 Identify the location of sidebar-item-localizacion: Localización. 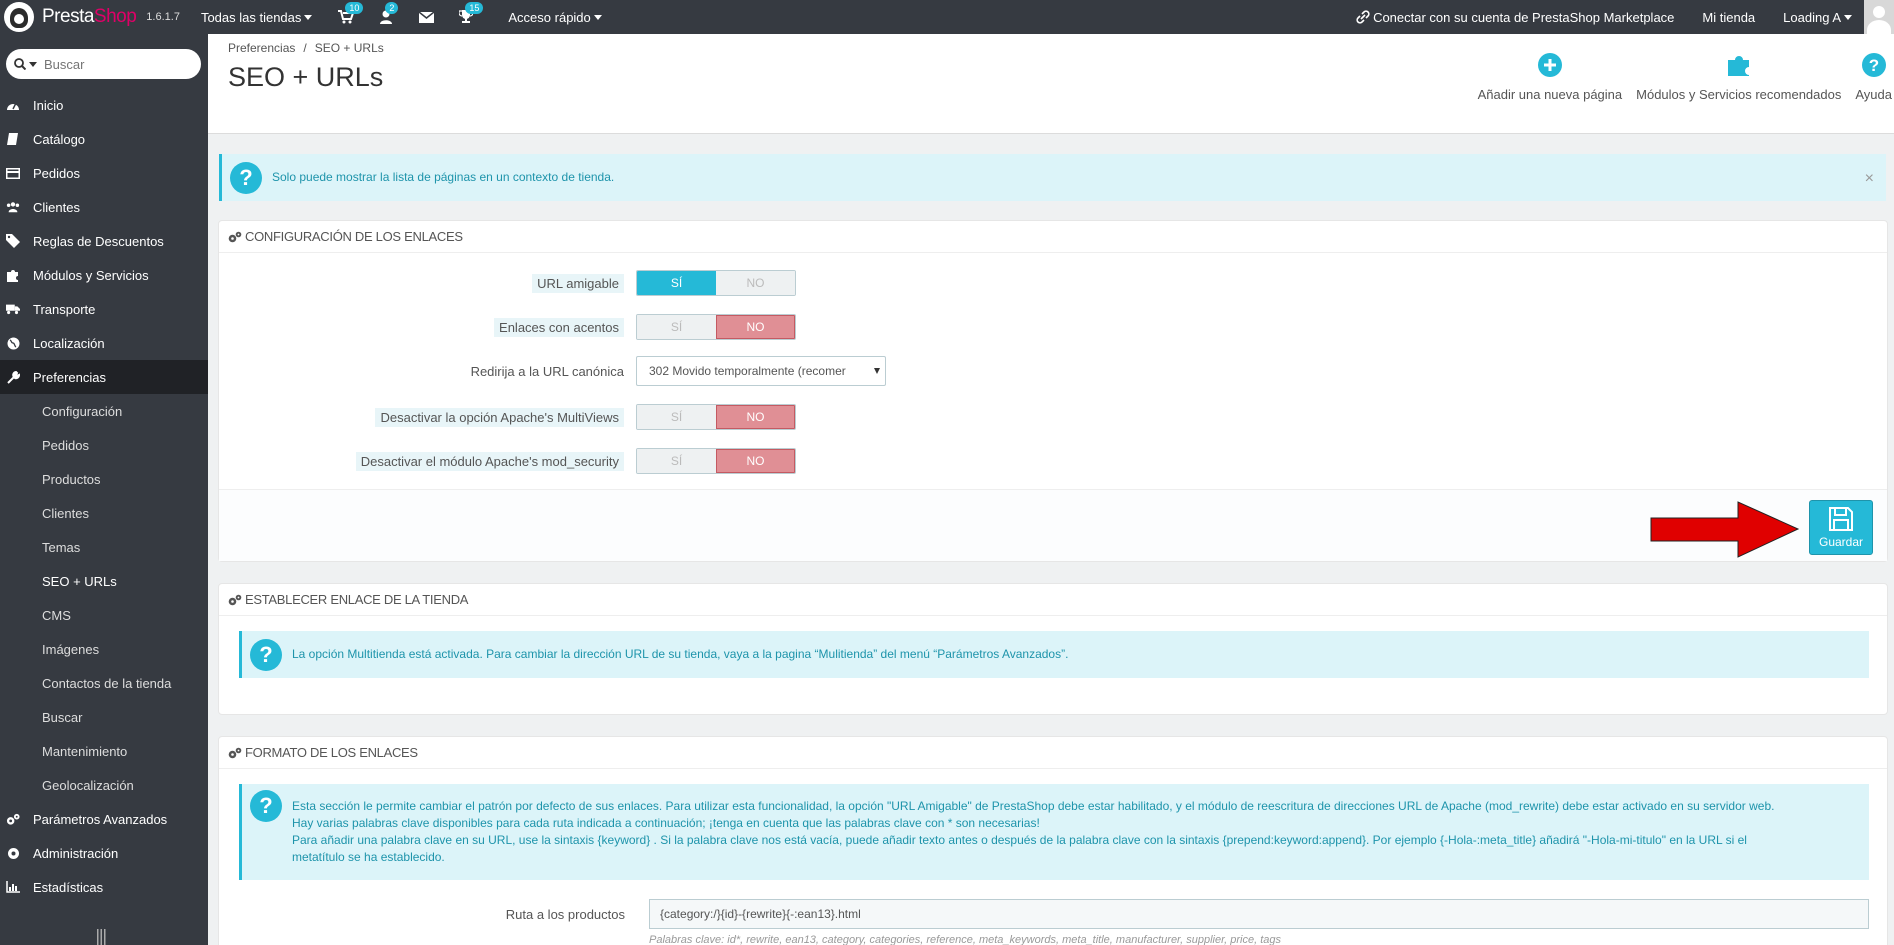
(104, 343).